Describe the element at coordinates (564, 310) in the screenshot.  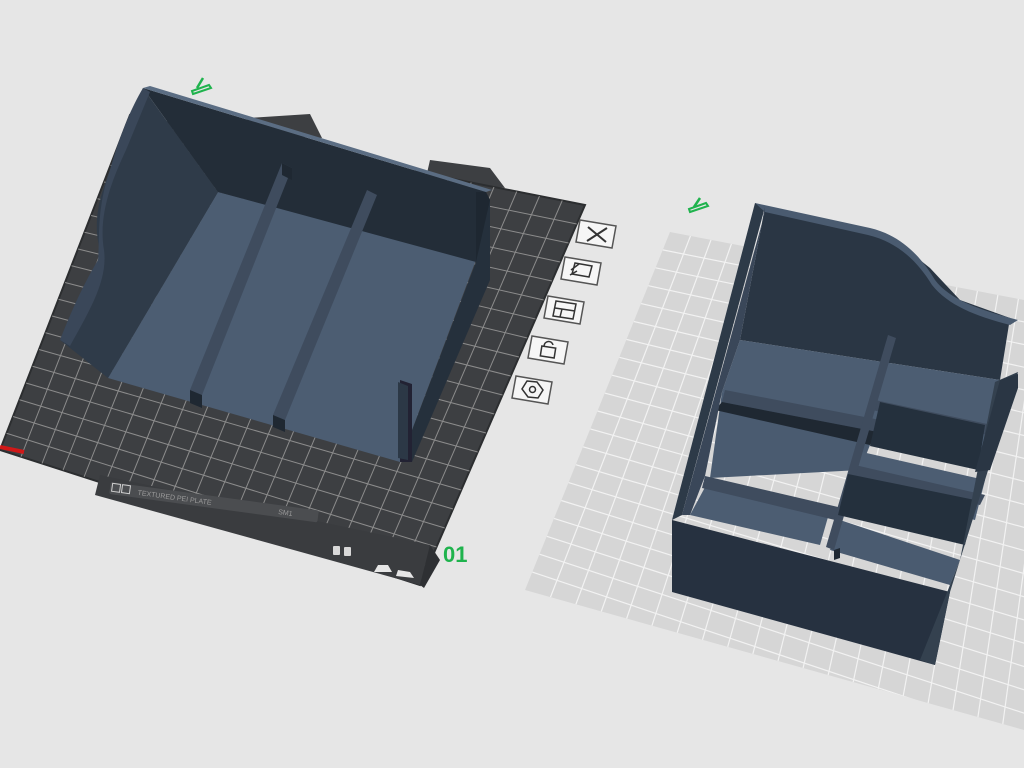
I see `plate-settings-button` at that location.